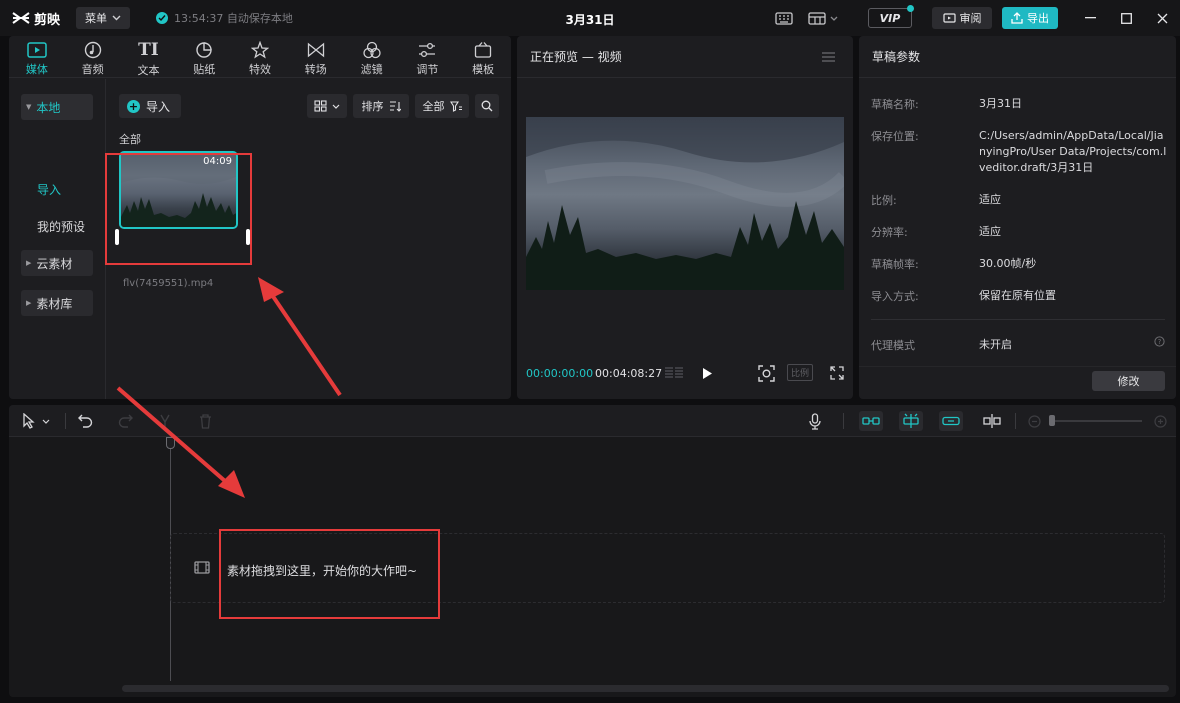 The image size is (1180, 703). What do you see at coordinates (49, 189) in the screenshot?
I see `sidebar-item-import: 导入` at bounding box center [49, 189].